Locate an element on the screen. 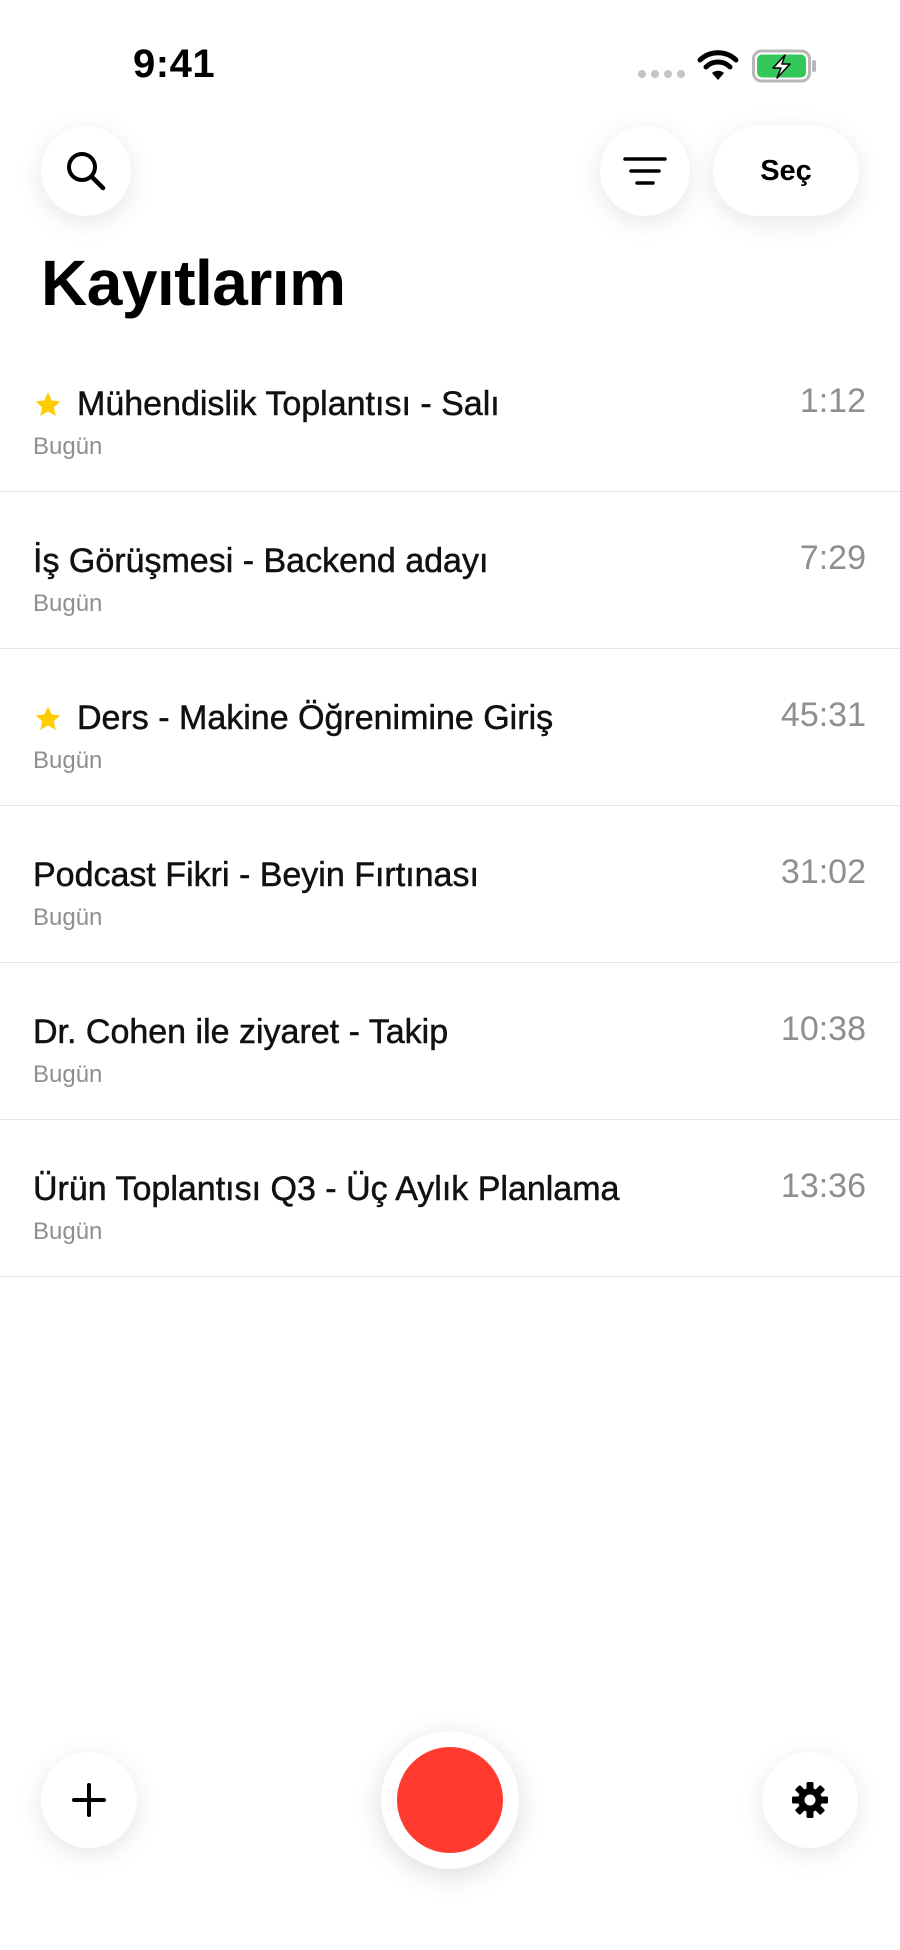  recording-duration: 10:38 is located at coordinates (823, 1029).